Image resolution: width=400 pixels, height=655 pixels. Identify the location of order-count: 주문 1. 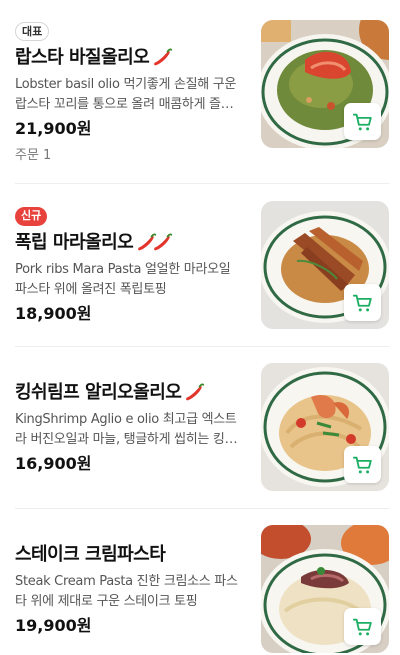
(33, 155).